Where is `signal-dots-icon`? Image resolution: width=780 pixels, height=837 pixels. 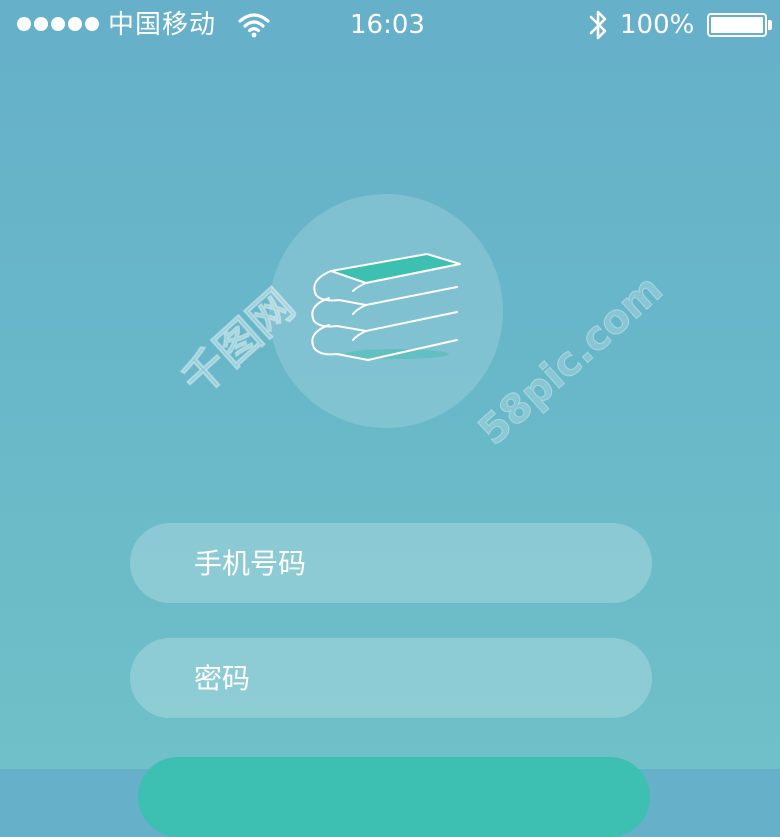
signal-dots-icon is located at coordinates (58, 24).